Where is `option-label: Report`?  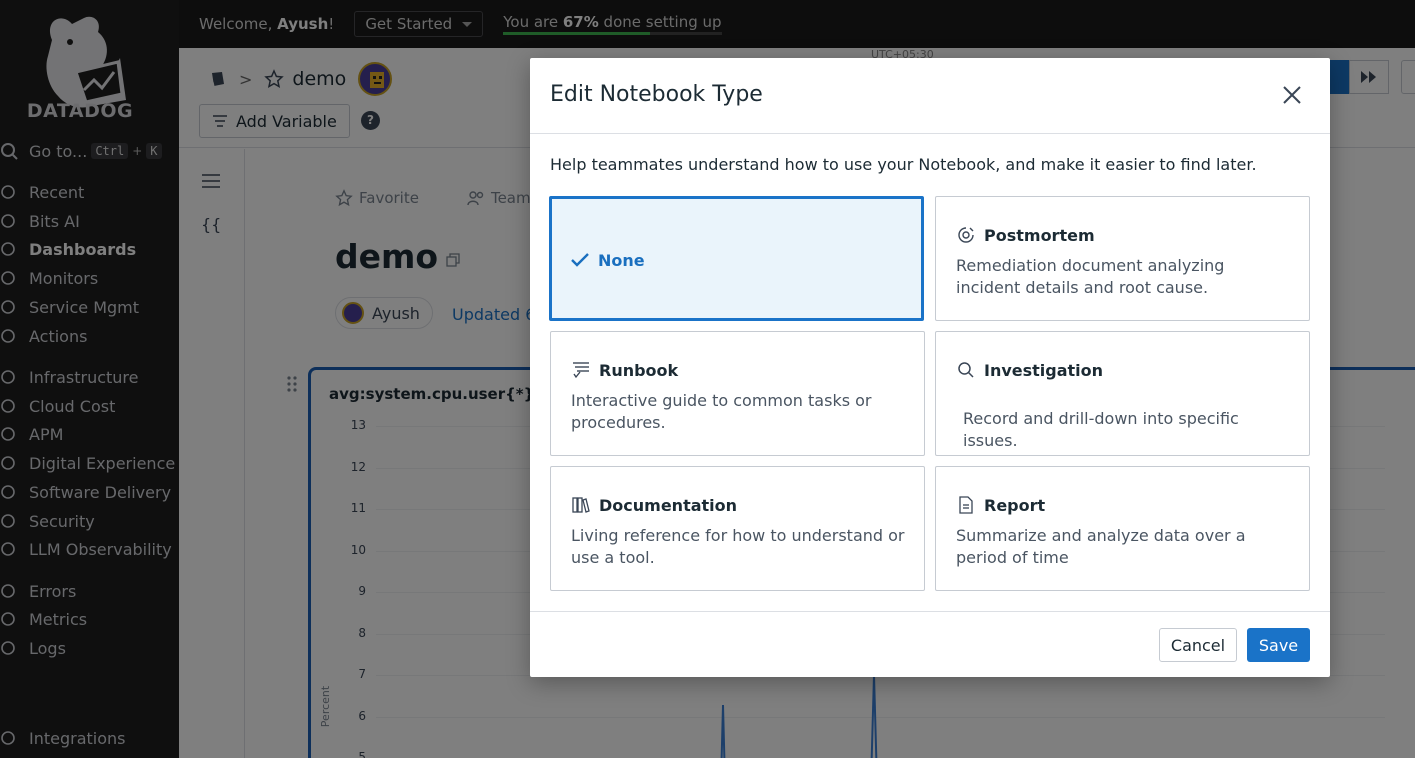
option-label: Report is located at coordinates (1015, 505).